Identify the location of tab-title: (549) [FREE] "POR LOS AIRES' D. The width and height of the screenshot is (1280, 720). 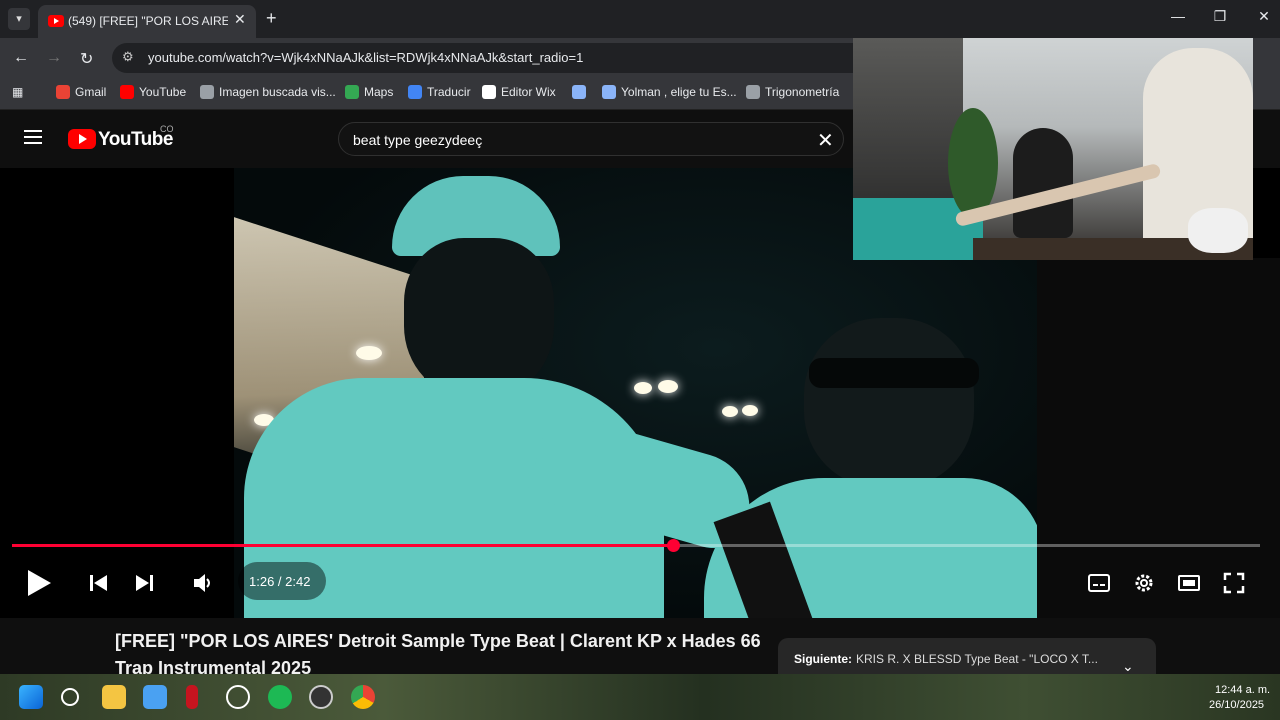
(148, 21).